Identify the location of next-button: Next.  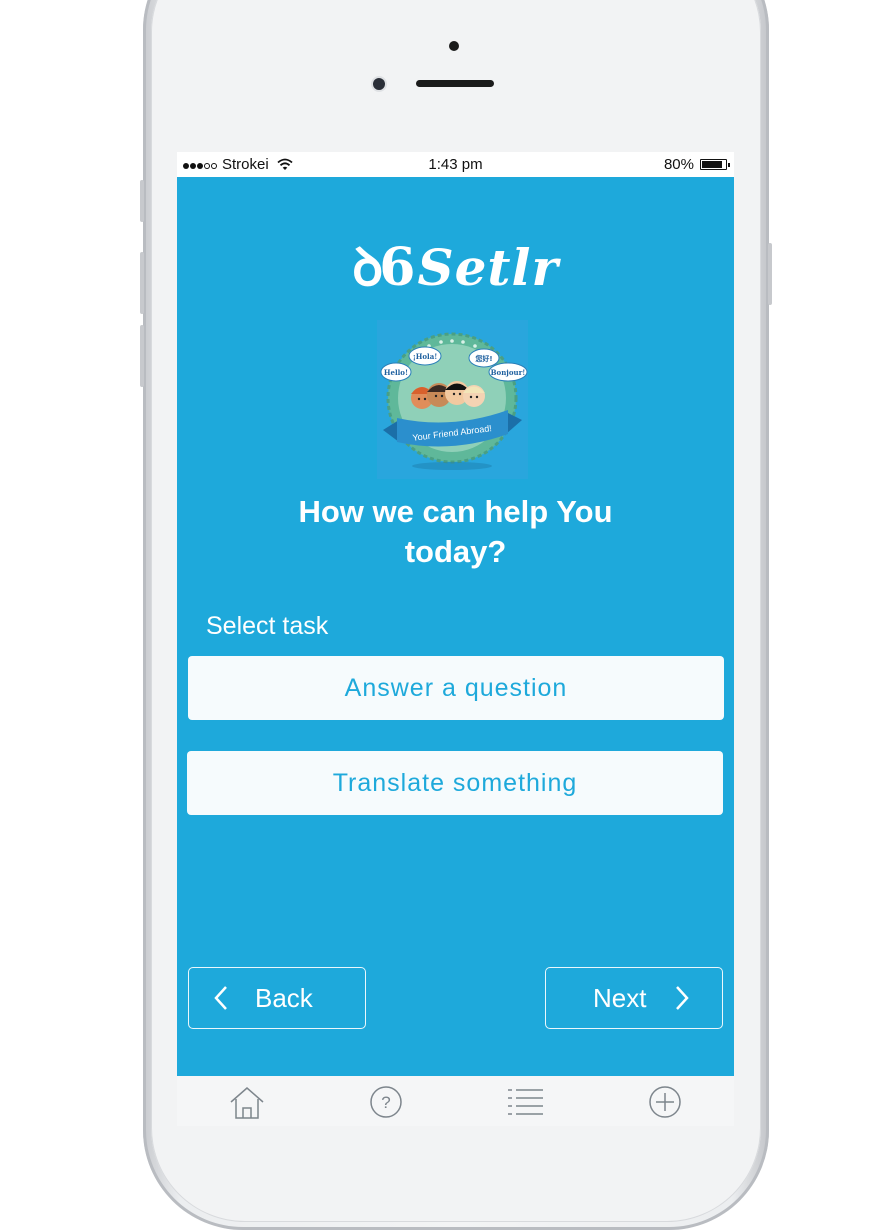
(634, 998).